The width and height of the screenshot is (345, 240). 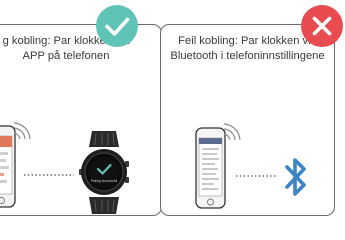 What do you see at coordinates (104, 172) in the screenshot?
I see `smartwatch-image: Pairing successful` at bounding box center [104, 172].